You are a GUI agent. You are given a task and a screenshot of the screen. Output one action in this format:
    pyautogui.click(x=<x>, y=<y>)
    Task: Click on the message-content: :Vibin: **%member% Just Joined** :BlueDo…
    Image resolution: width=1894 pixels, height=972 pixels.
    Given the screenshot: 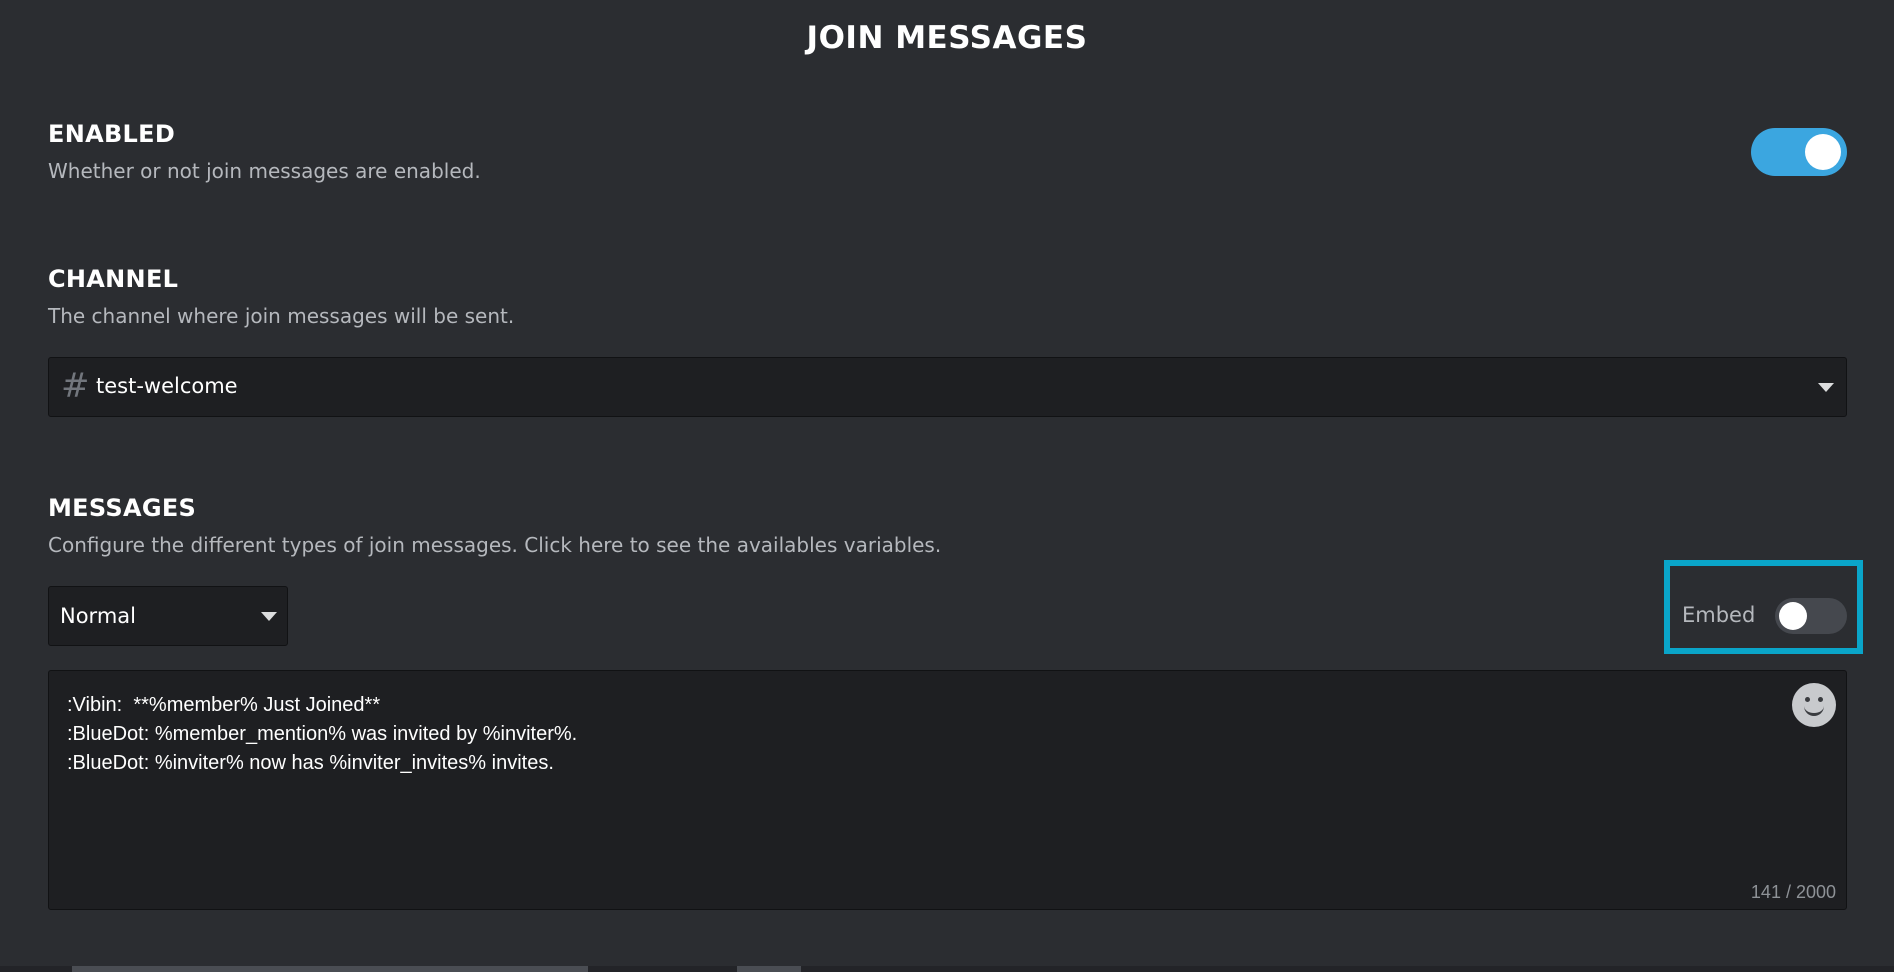 What is the action you would take?
    pyautogui.click(x=322, y=734)
    